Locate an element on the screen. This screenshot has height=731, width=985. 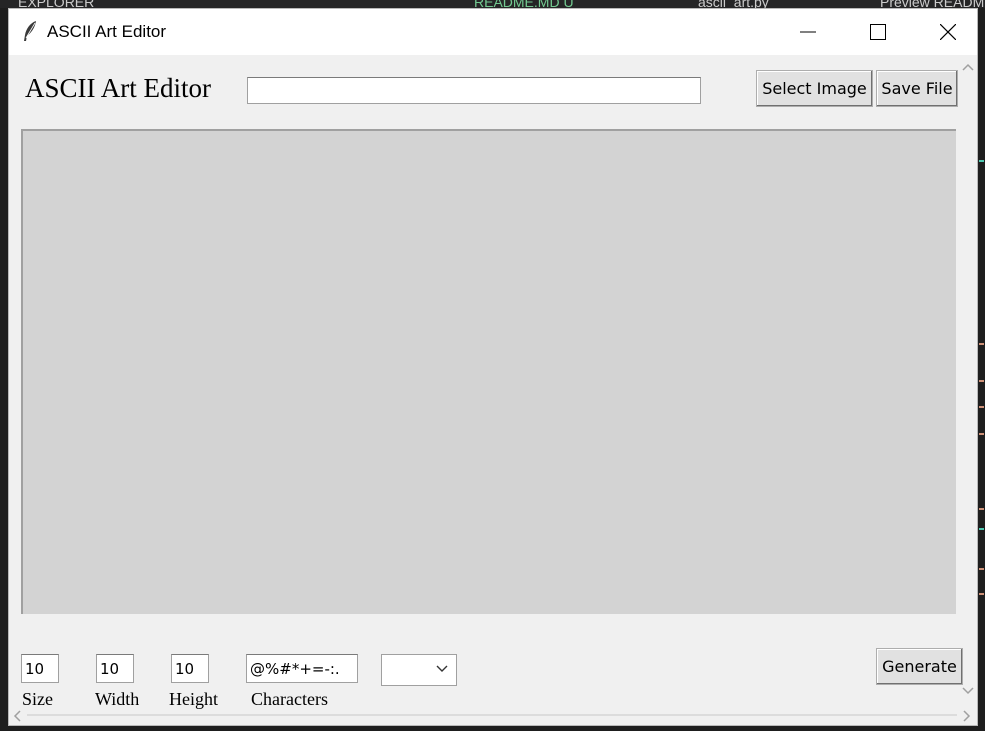
background-tab-readme: README.MD U is located at coordinates (524, 4).